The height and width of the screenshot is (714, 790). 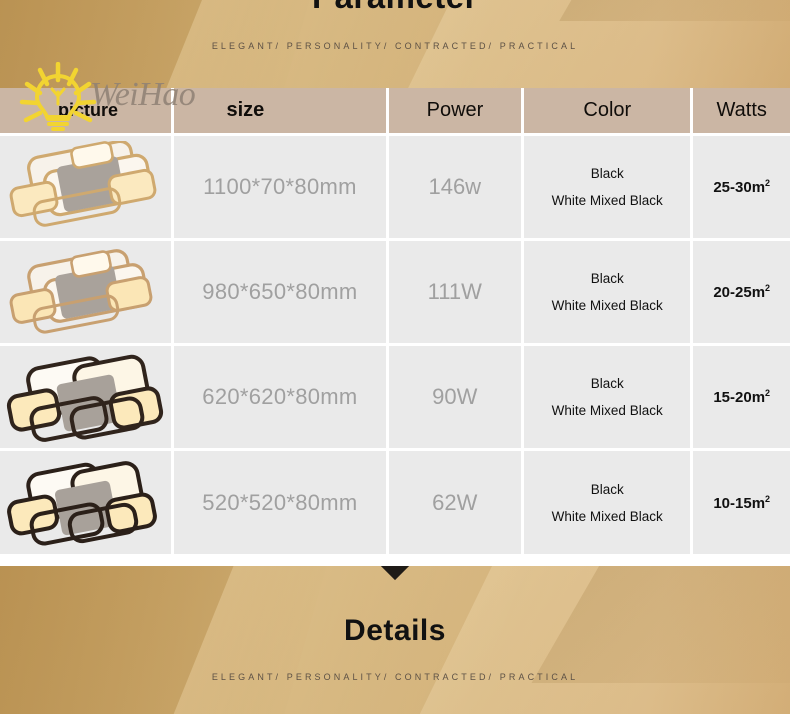 I want to click on watts-cell: 25-30m2, so click(x=741, y=187).